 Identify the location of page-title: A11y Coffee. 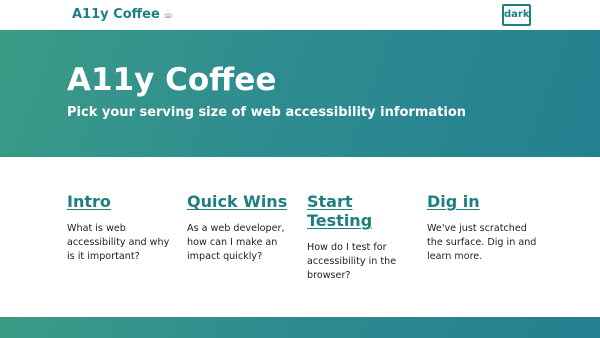
(172, 80).